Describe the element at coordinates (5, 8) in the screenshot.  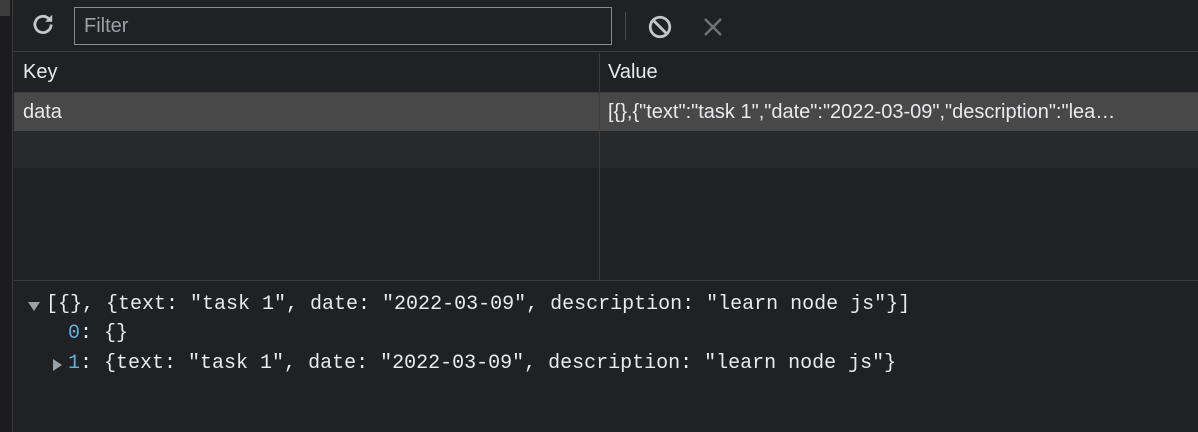
I see `panel-edge-notch` at that location.